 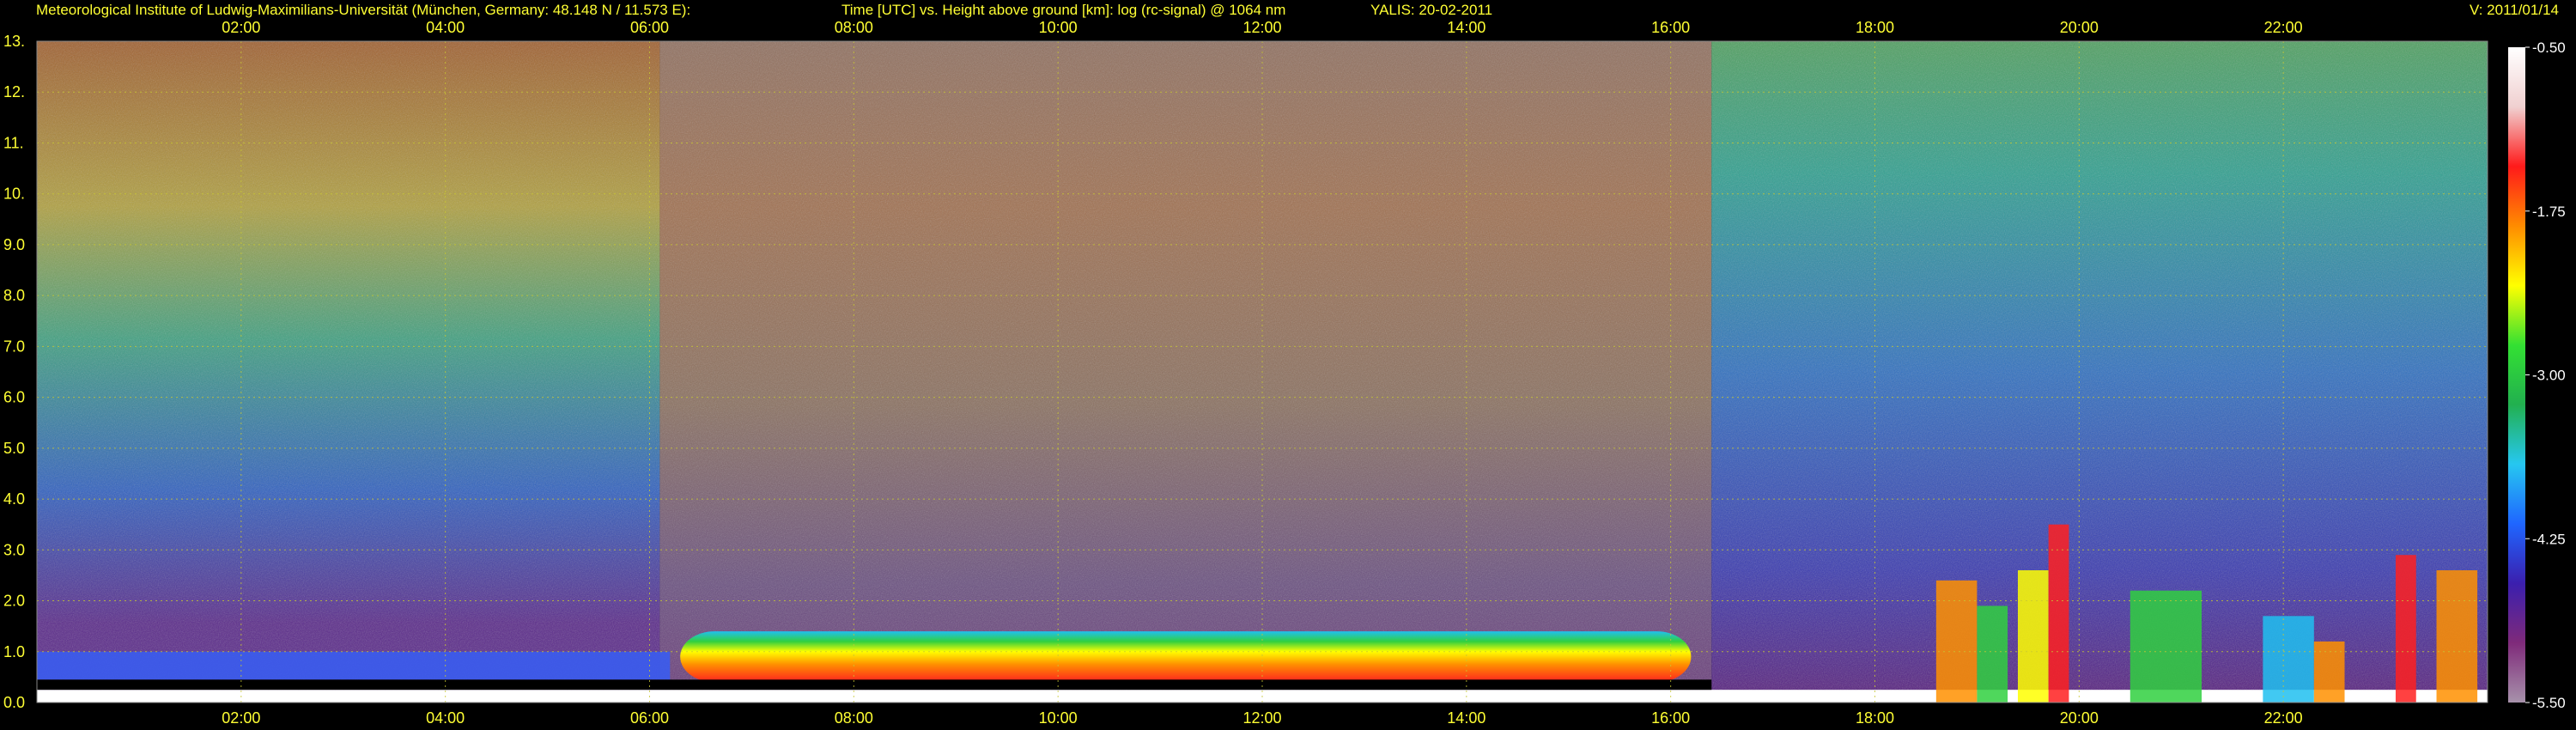 I want to click on x-tick-label-bottom: 18:00, so click(x=1875, y=718).